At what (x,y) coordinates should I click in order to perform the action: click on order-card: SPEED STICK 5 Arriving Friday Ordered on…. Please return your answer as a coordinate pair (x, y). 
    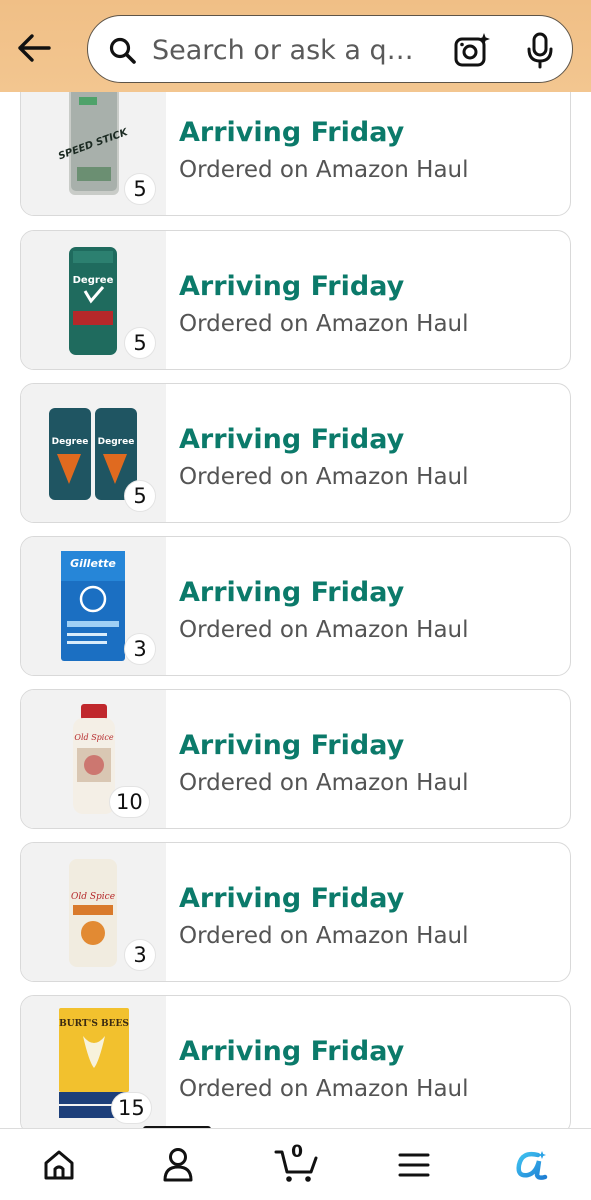
    Looking at the image, I should click on (295, 154).